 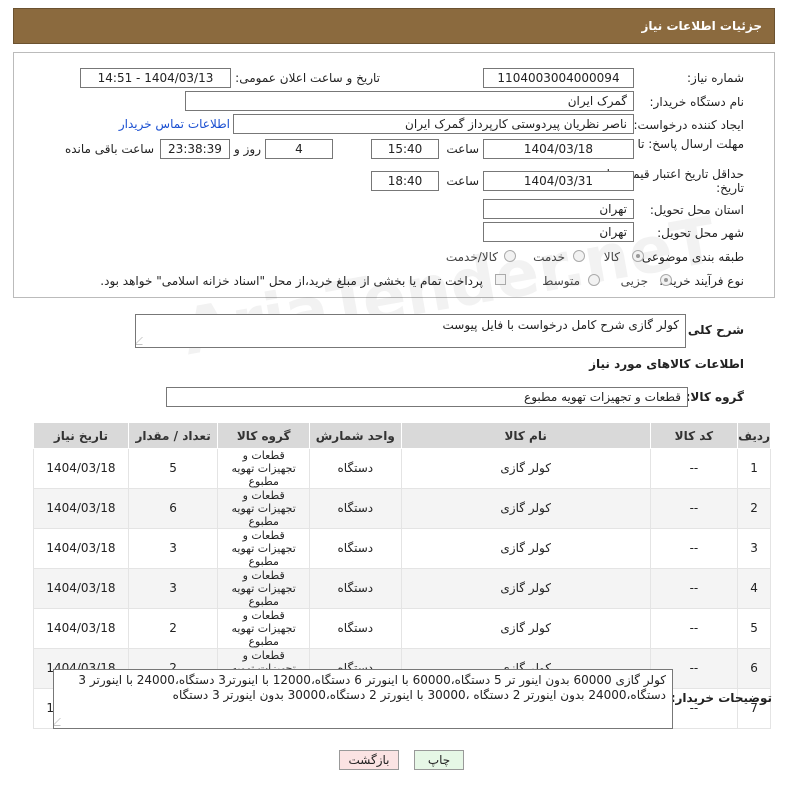 What do you see at coordinates (558, 78) in the screenshot?
I see `need-number-field: 1104003004000094` at bounding box center [558, 78].